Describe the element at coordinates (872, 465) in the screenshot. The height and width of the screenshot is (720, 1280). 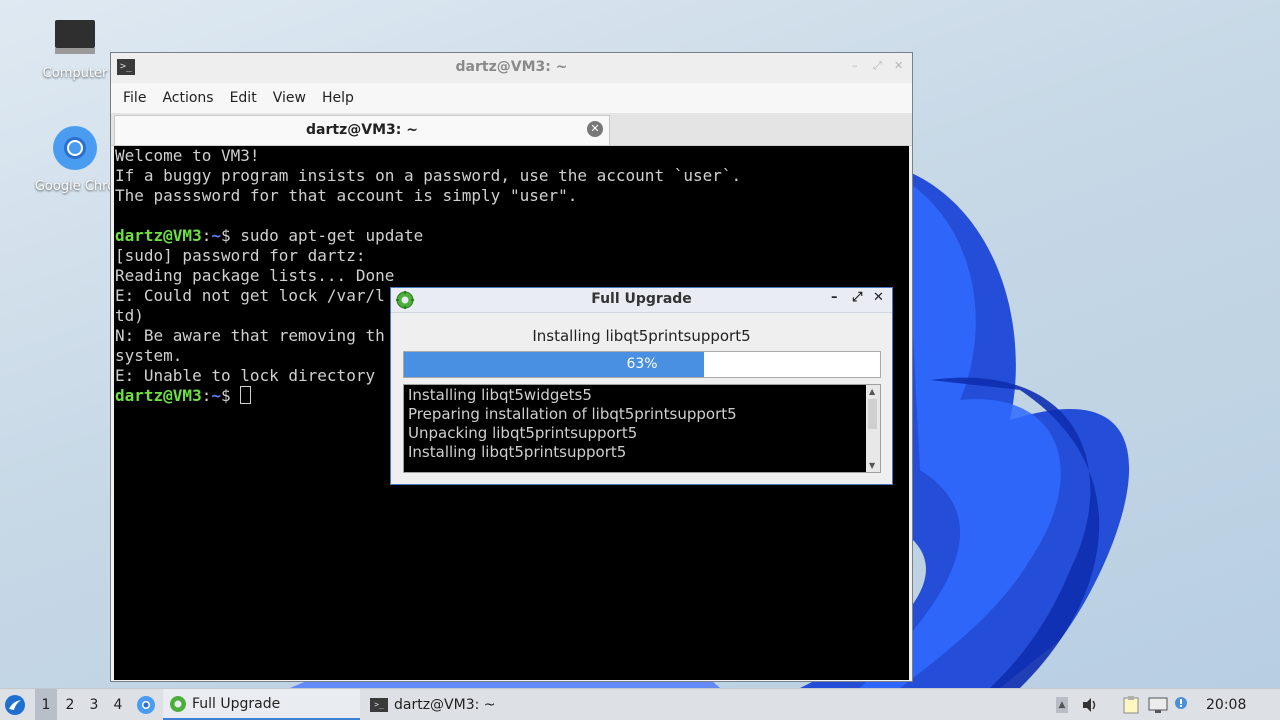
I see `scroll-down-icon: ▼` at that location.